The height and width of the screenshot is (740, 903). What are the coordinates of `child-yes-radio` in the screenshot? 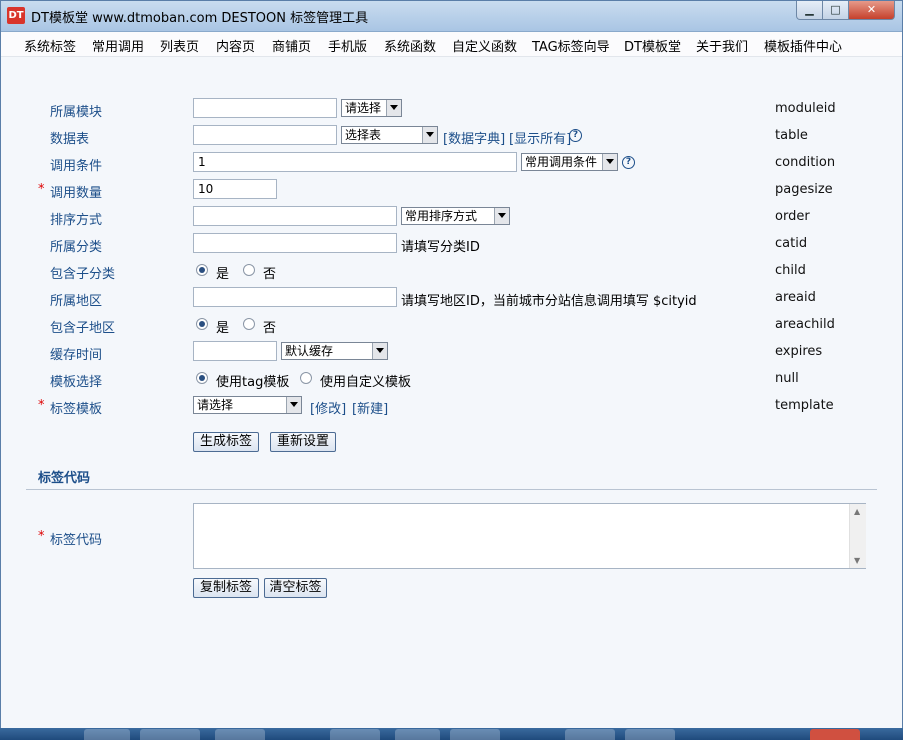 It's located at (202, 270).